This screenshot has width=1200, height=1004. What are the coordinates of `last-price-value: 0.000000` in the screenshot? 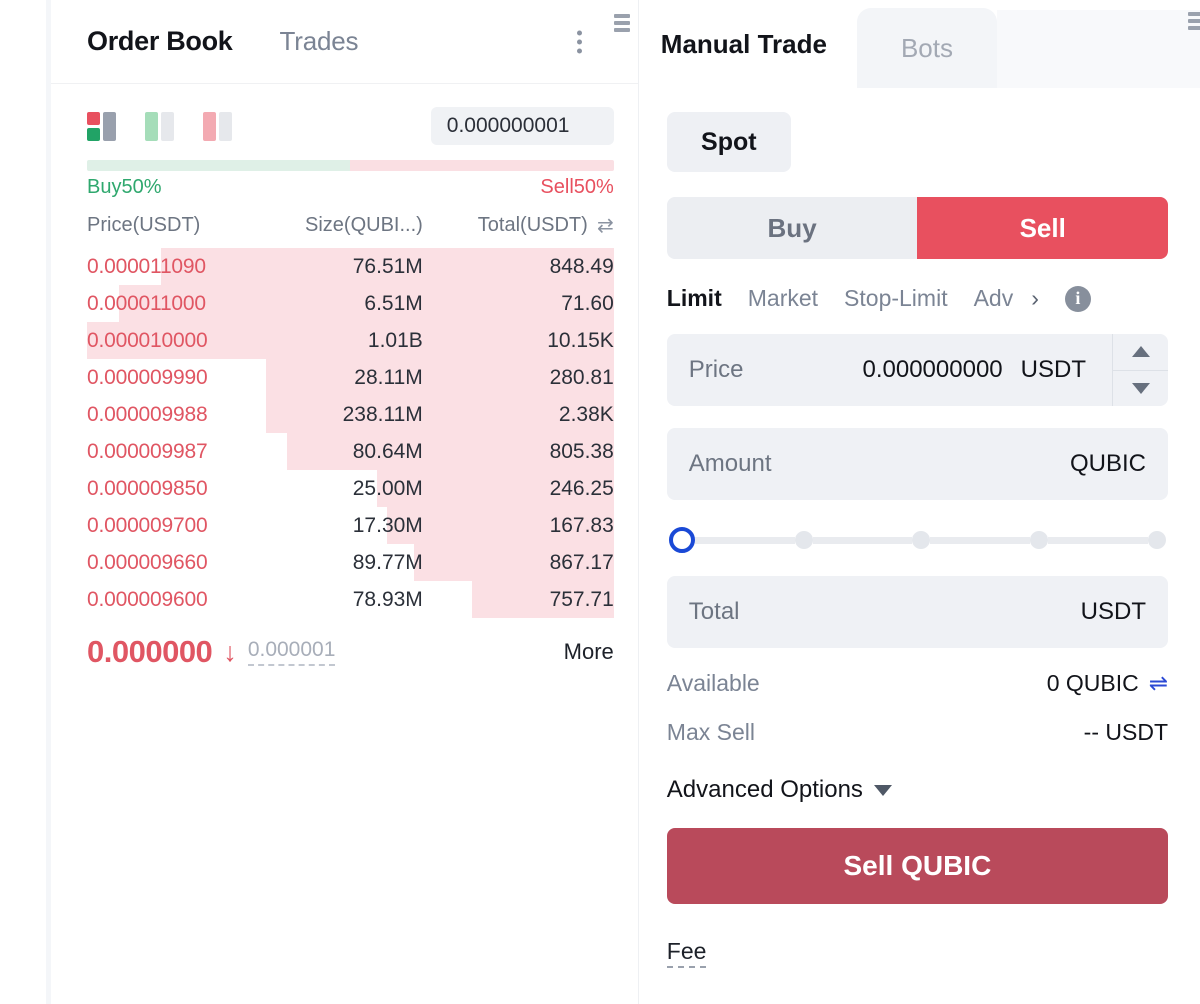 It's located at (150, 651).